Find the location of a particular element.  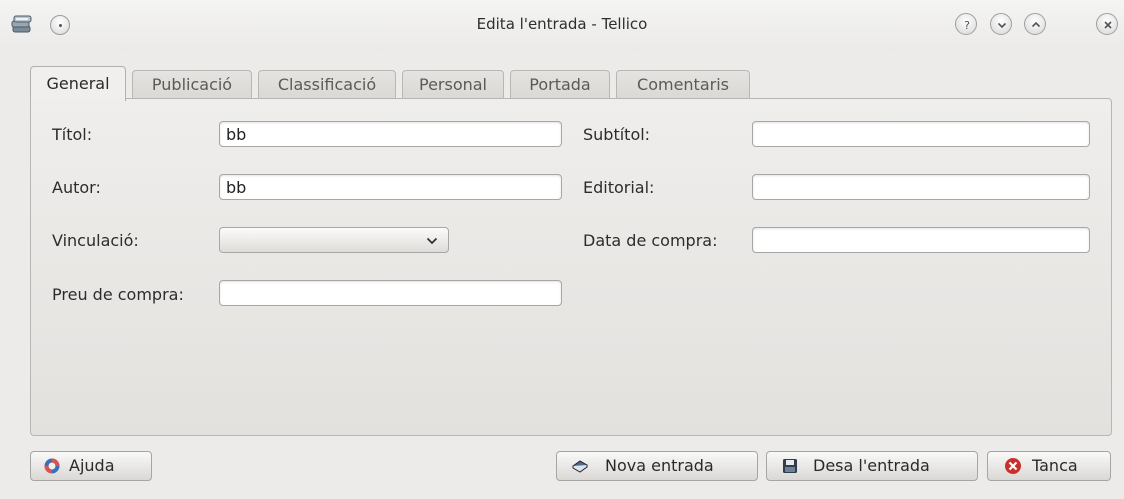

minimize-icon is located at coordinates (1001, 24).